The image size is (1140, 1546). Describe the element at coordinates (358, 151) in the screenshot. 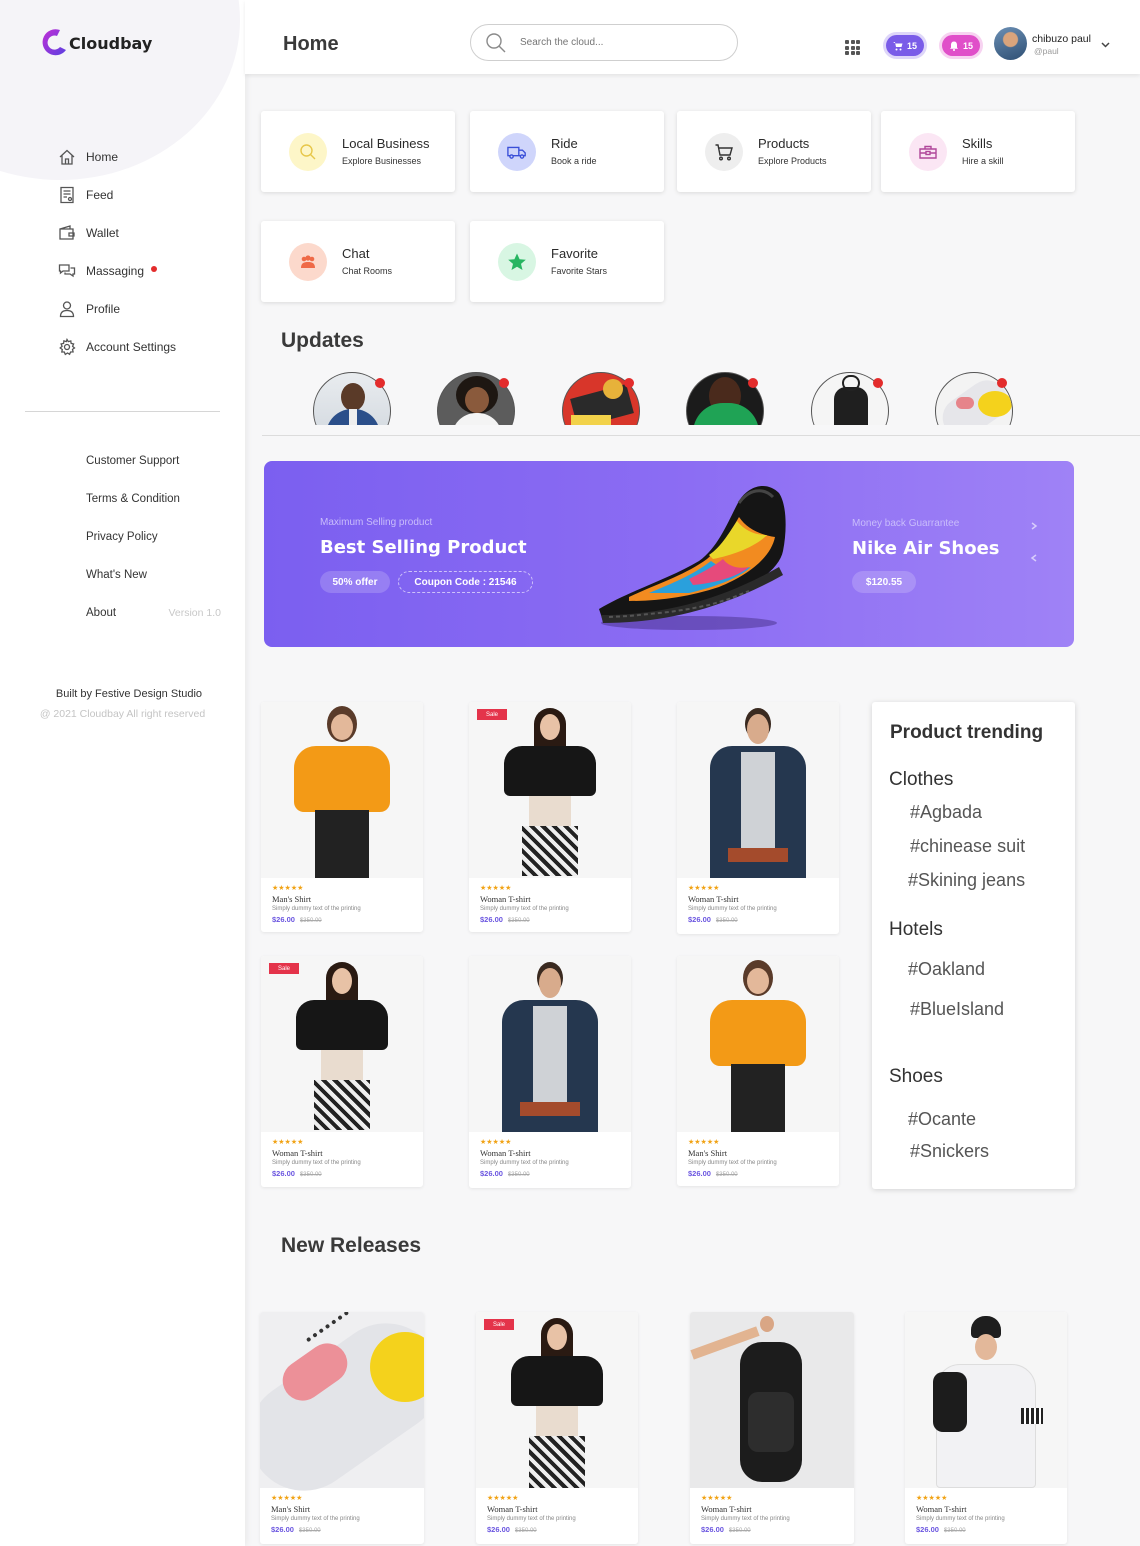

I see `category-local-business: Local Business Explore Businesses` at that location.